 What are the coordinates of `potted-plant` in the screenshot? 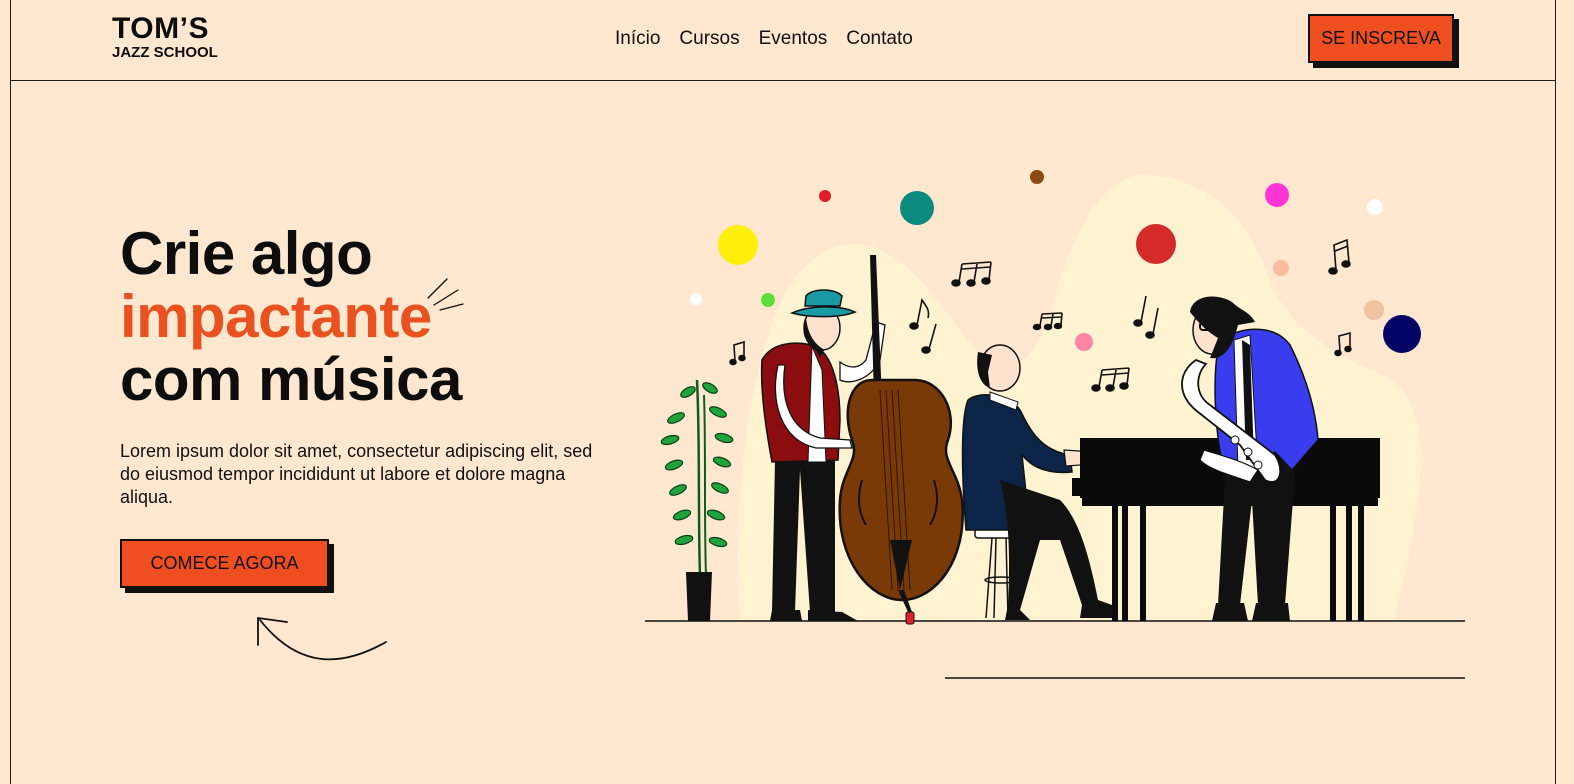 It's located at (697, 500).